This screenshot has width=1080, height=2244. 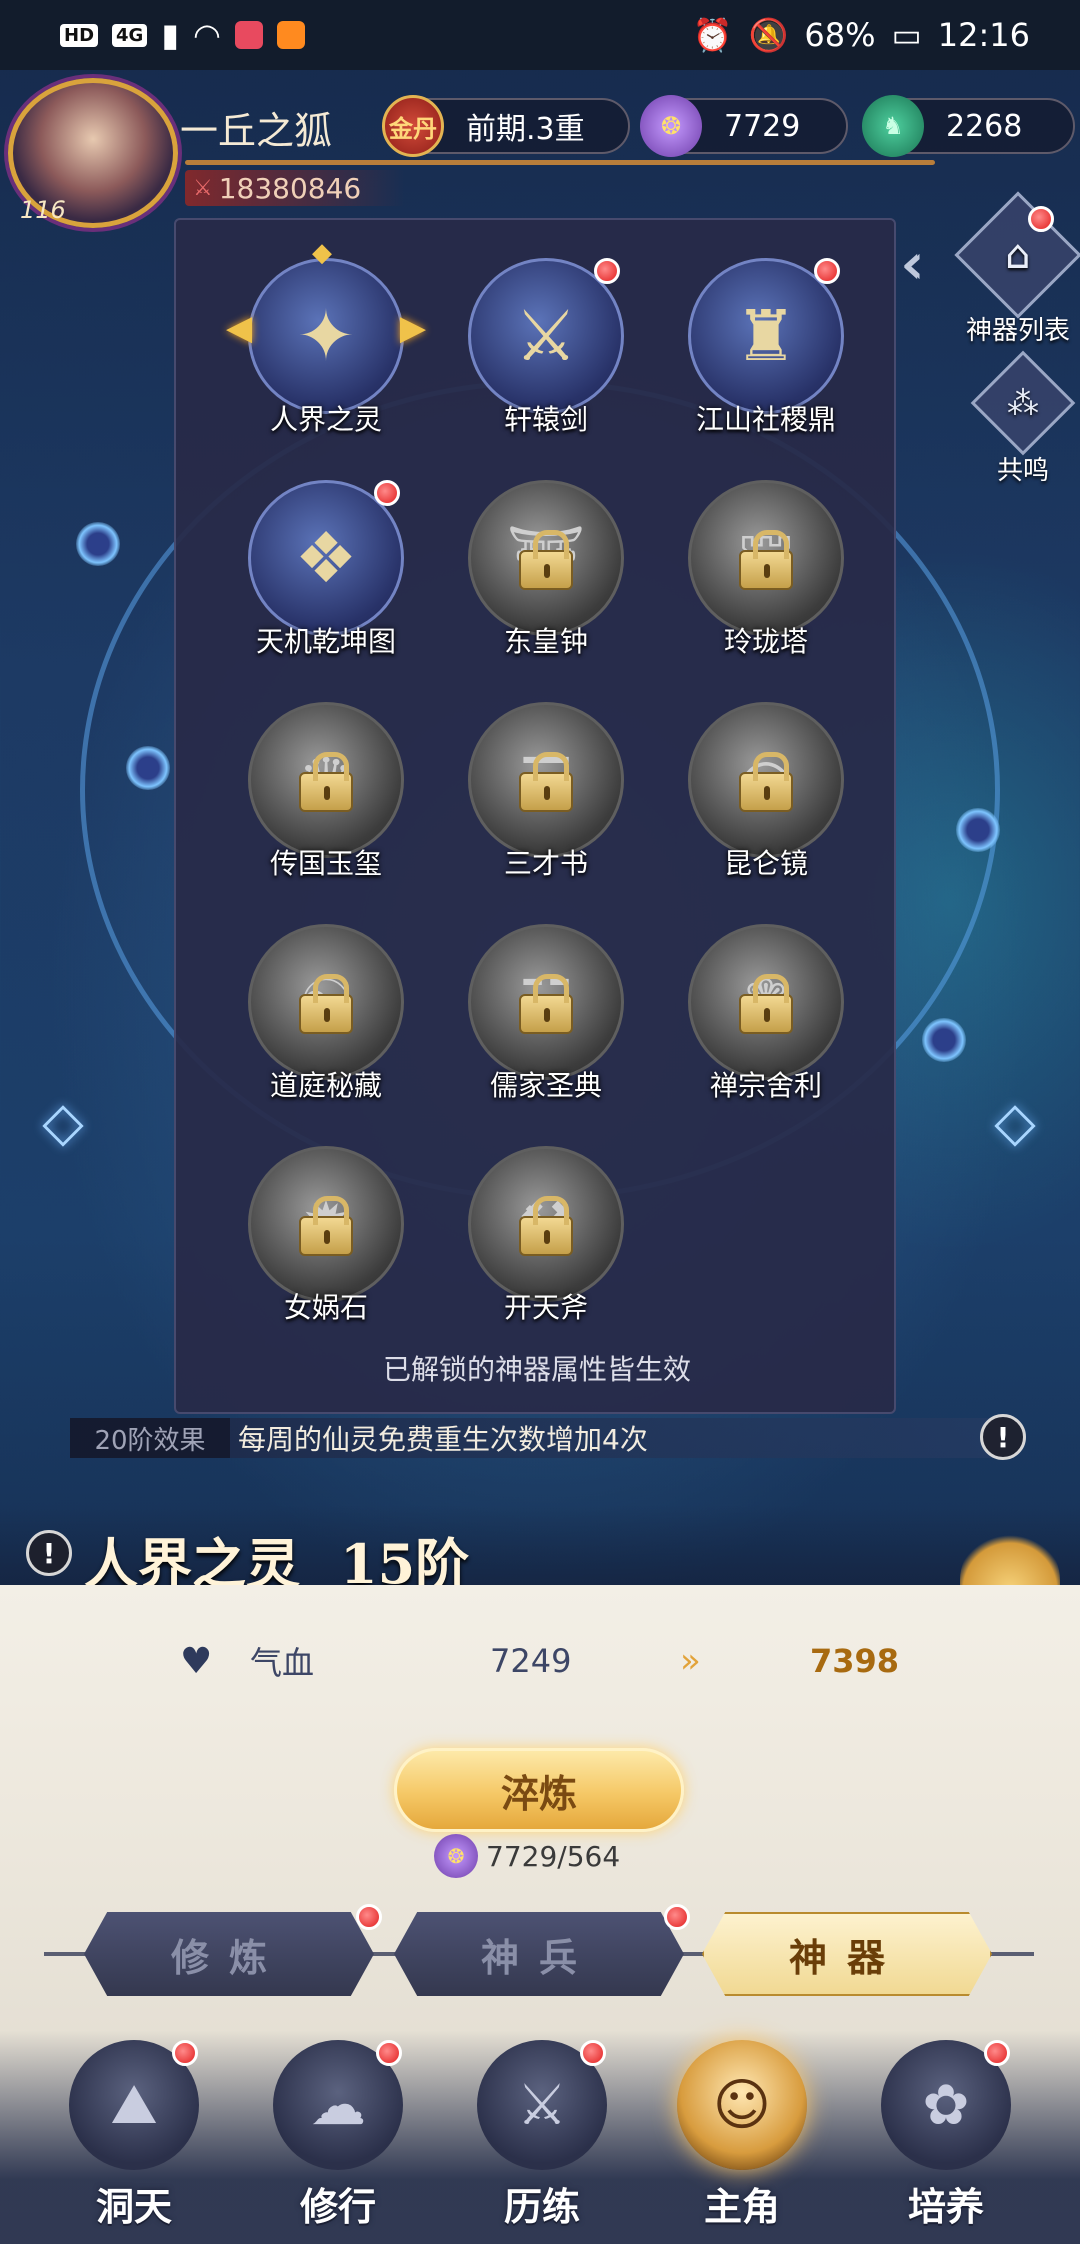 What do you see at coordinates (744, 126) in the screenshot?
I see `currency-spirit: ❂ 7729` at bounding box center [744, 126].